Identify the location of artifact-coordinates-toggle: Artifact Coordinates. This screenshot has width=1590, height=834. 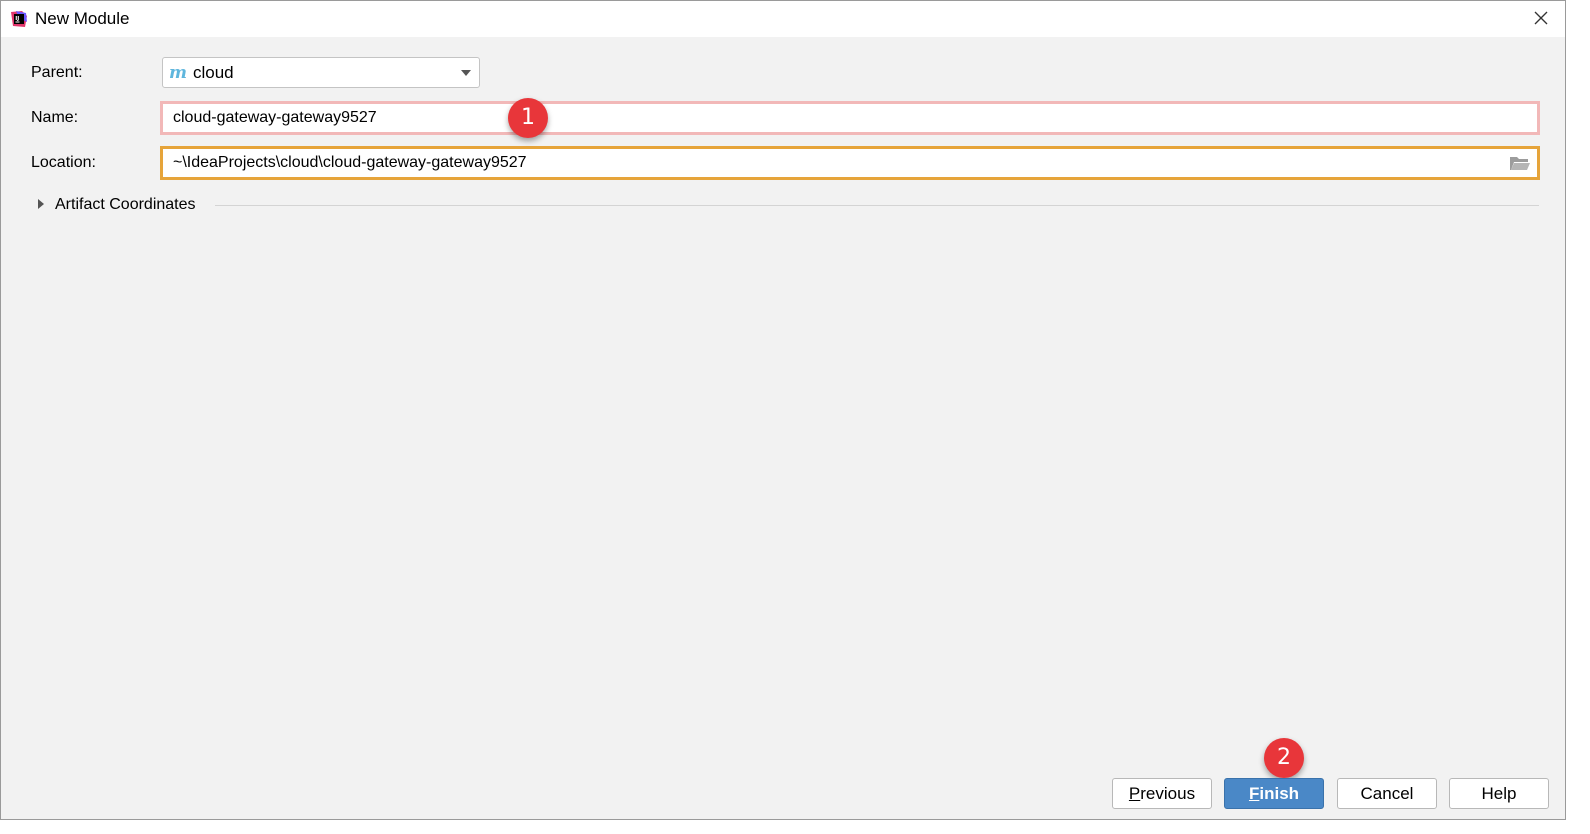
(785, 205).